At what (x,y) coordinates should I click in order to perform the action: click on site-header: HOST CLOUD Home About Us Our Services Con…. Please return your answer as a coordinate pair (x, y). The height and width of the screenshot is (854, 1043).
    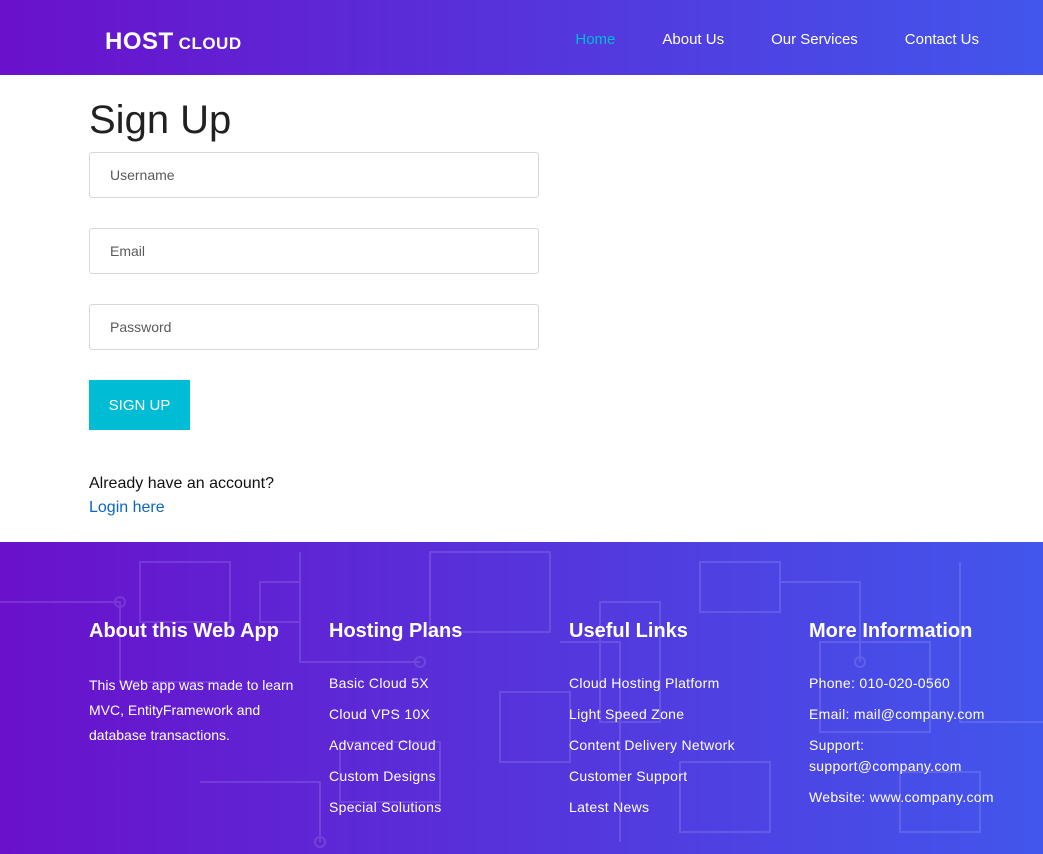
    Looking at the image, I should click on (521, 37).